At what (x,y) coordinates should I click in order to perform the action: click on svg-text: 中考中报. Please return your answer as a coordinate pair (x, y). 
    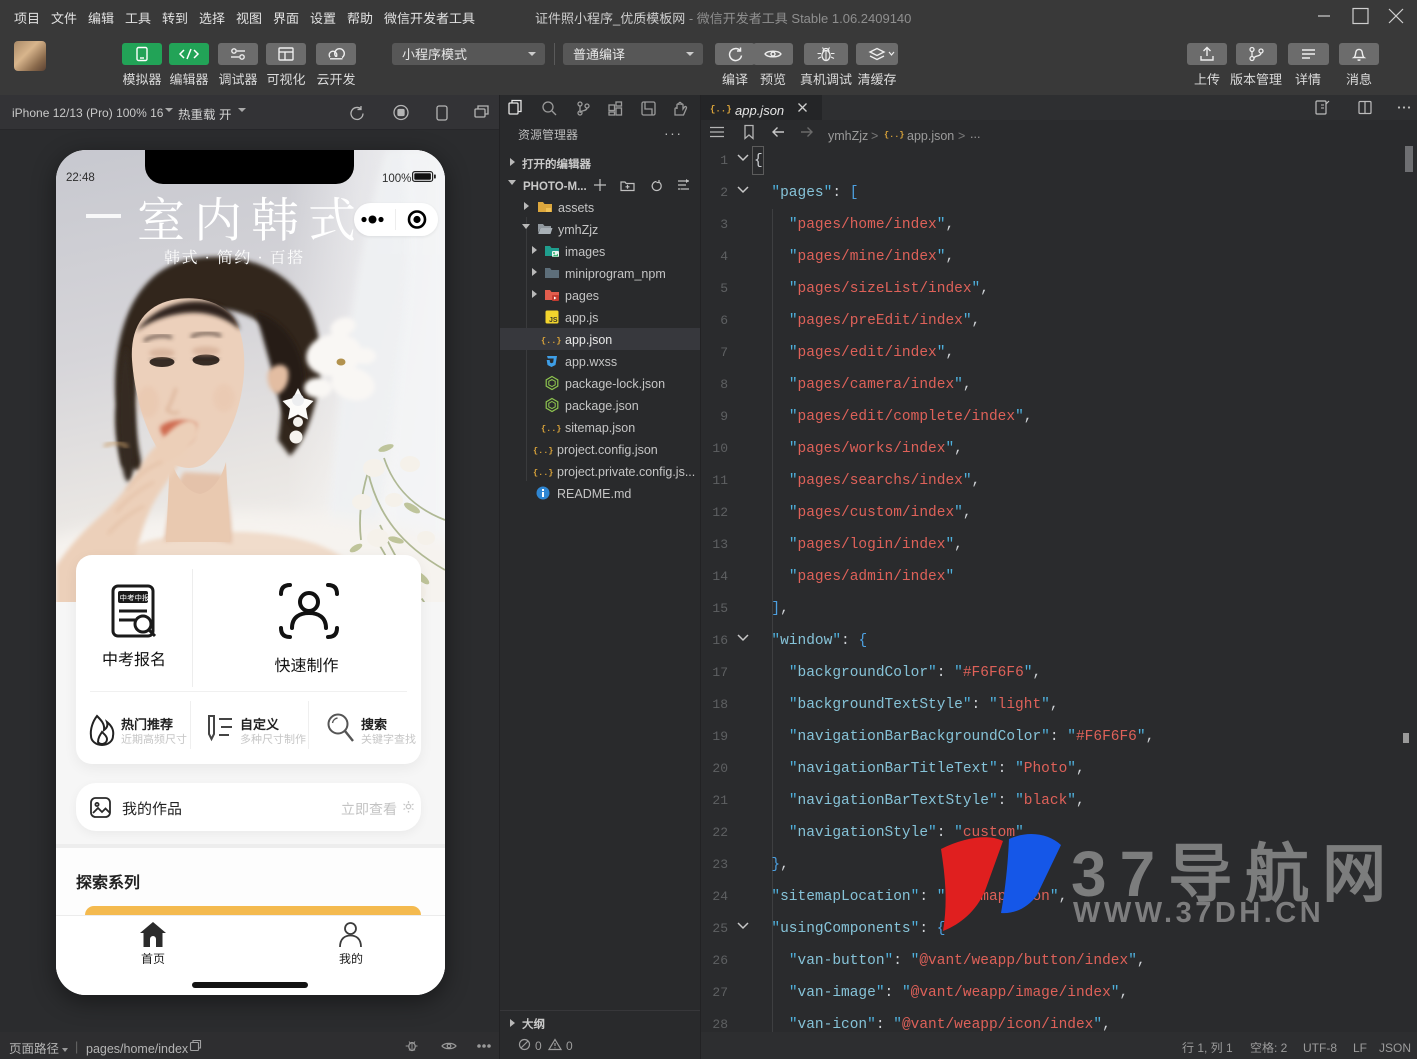
    Looking at the image, I should click on (135, 598).